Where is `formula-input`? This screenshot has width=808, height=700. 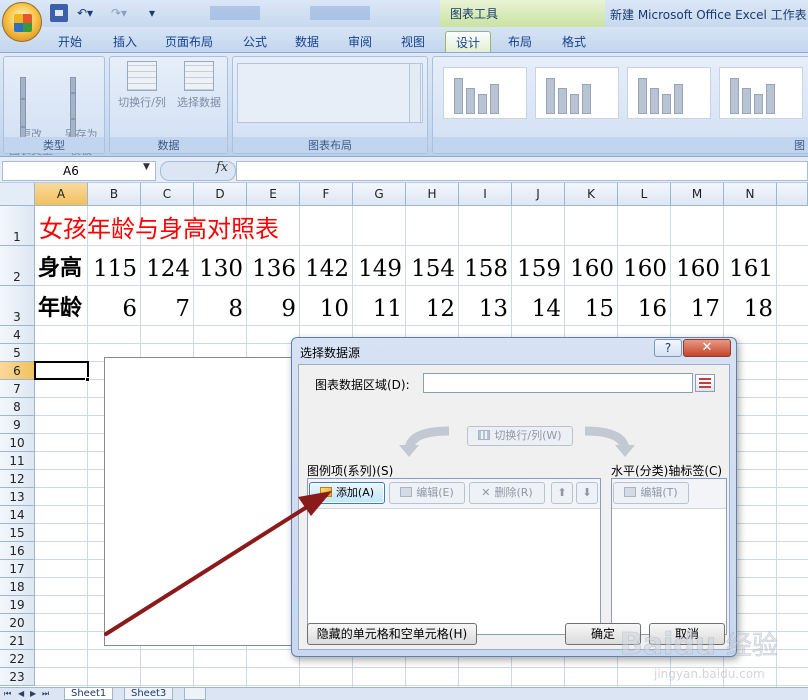 formula-input is located at coordinates (522, 171).